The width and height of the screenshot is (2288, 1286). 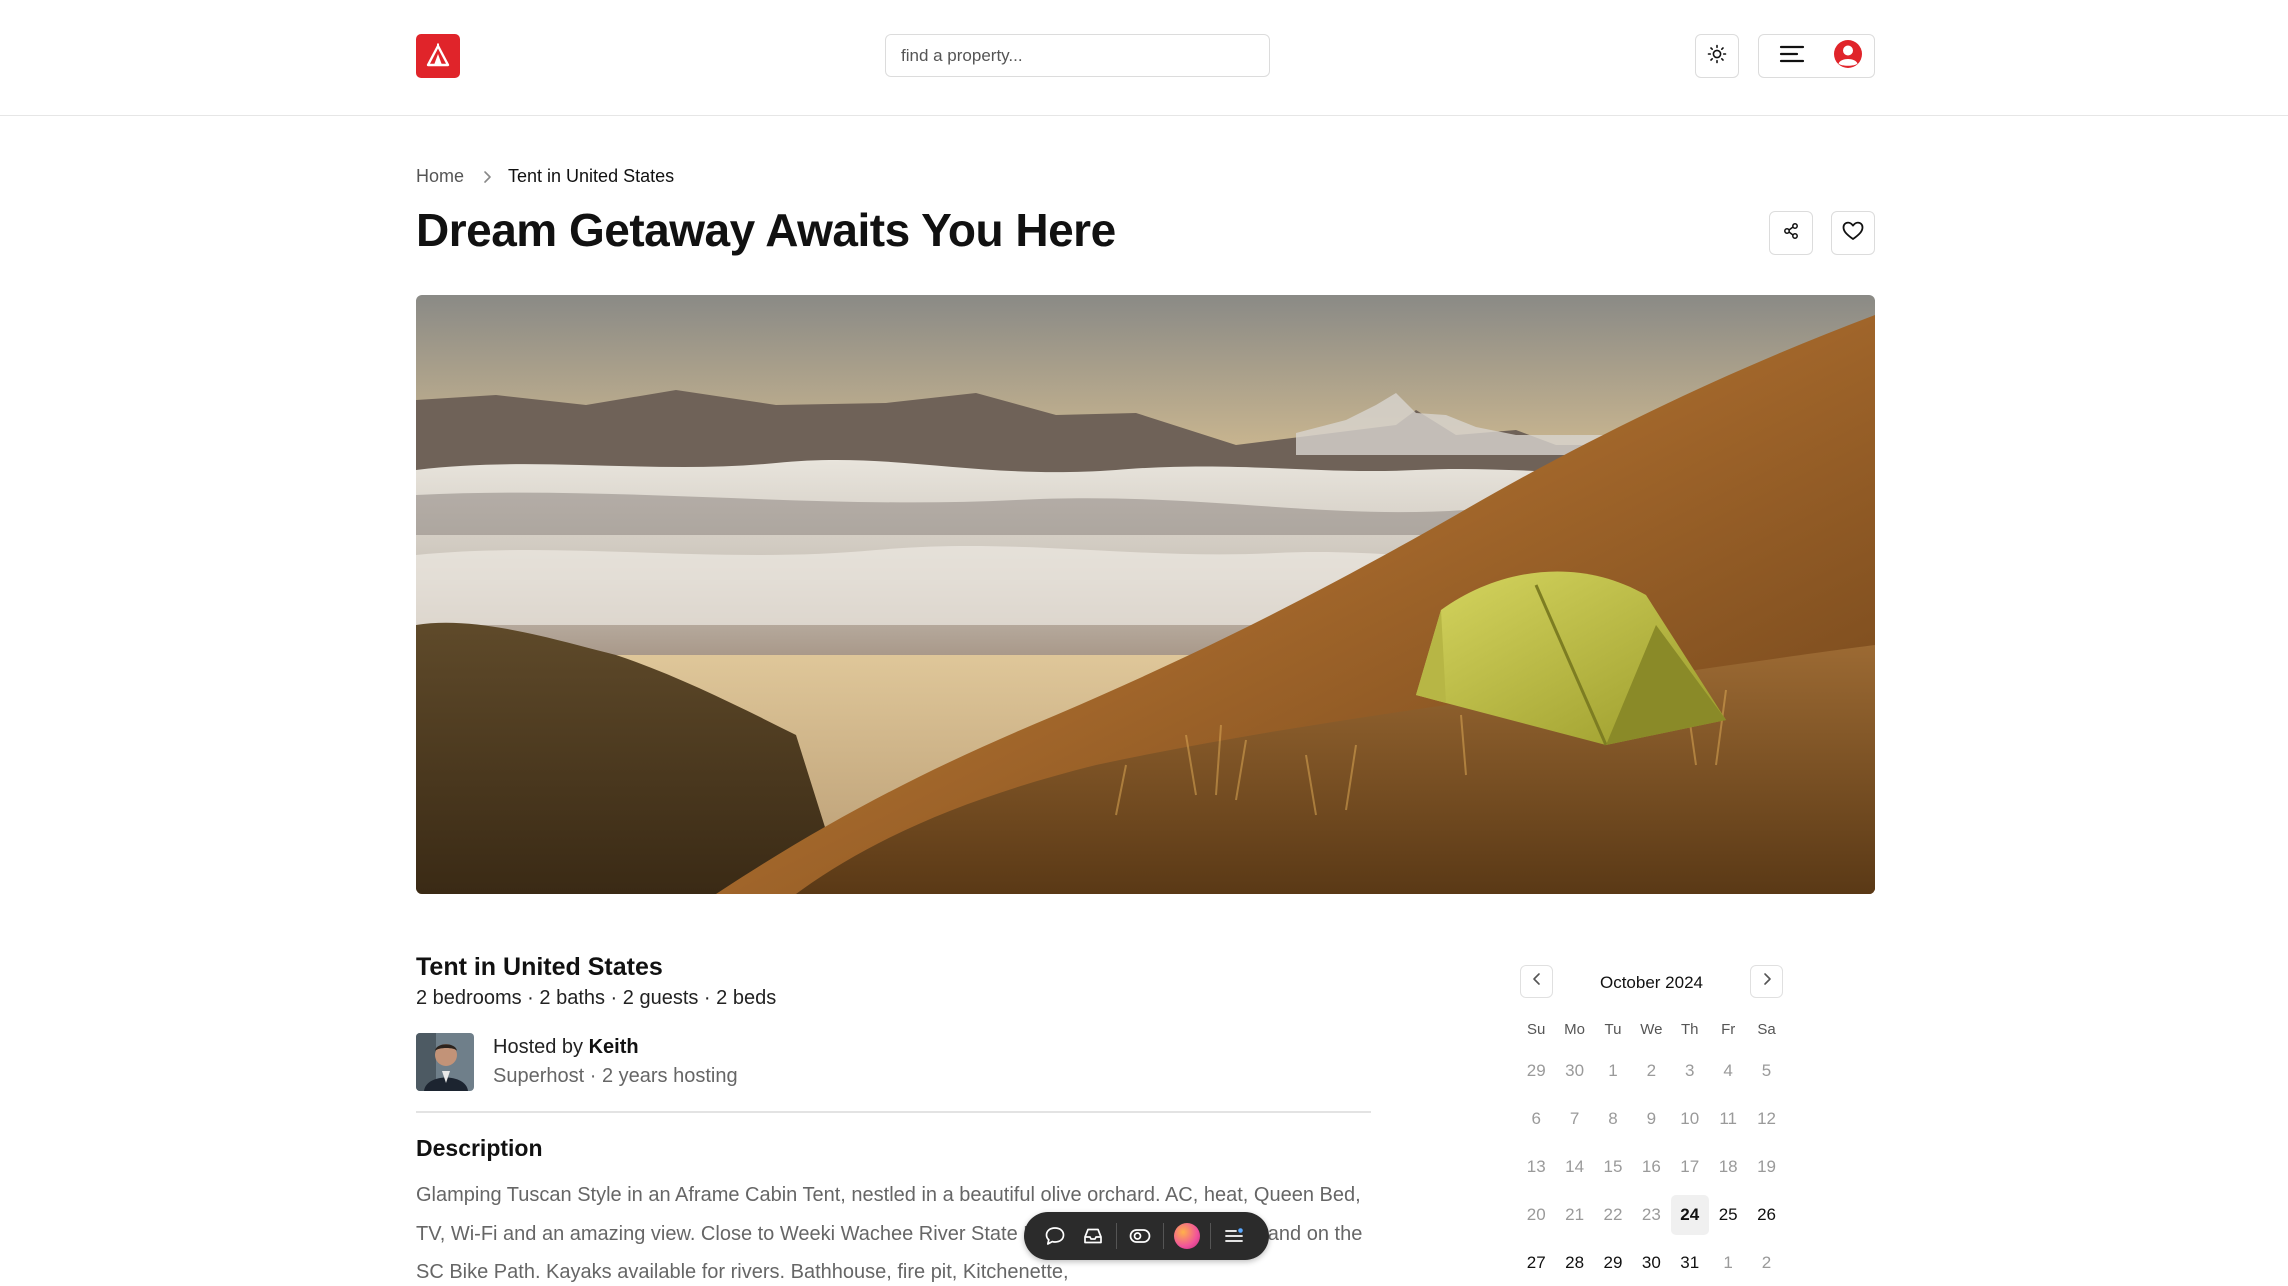 I want to click on share-icon, so click(x=1791, y=233).